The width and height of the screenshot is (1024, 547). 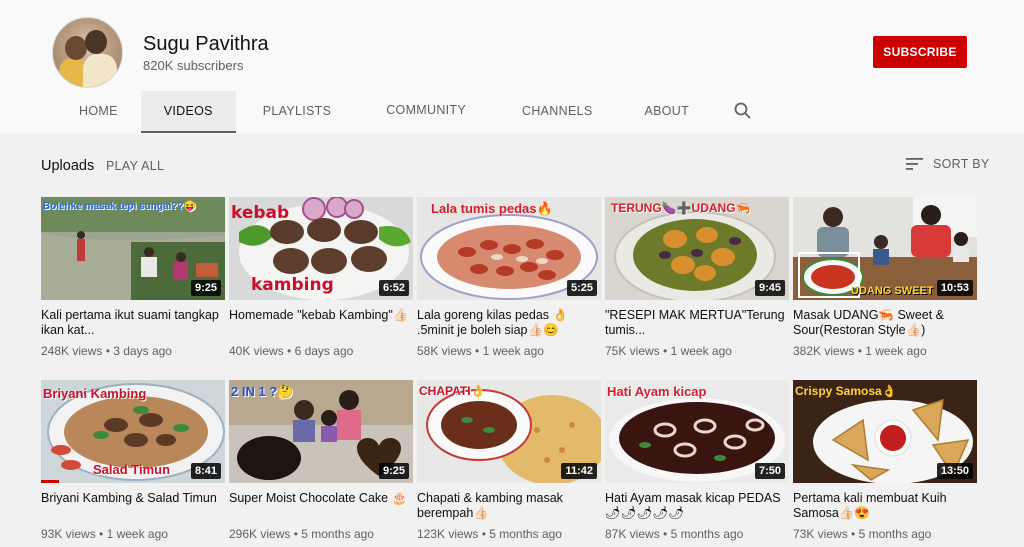 What do you see at coordinates (260, 213) in the screenshot?
I see `thumbnail-caption: kebab` at bounding box center [260, 213].